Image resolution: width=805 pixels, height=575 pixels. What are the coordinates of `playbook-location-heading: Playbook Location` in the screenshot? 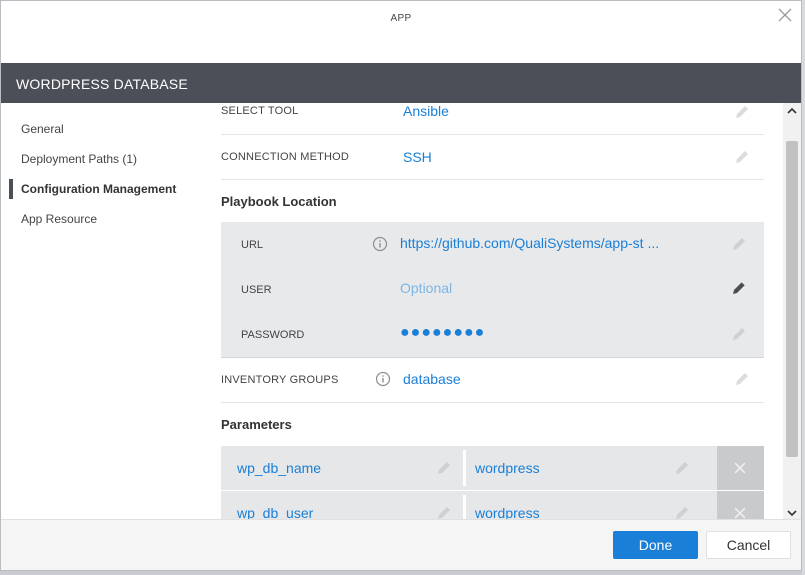 It's located at (279, 201).